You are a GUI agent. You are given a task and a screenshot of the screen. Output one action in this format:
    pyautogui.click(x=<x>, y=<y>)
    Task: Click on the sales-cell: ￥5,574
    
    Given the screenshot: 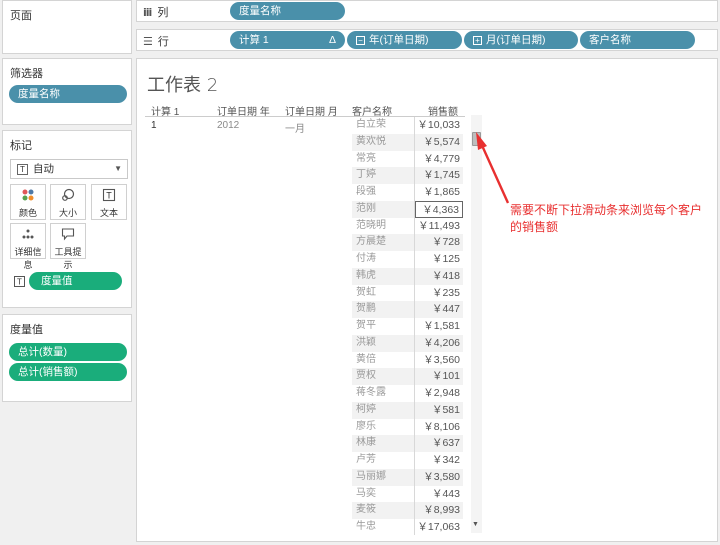 What is the action you would take?
    pyautogui.click(x=439, y=142)
    